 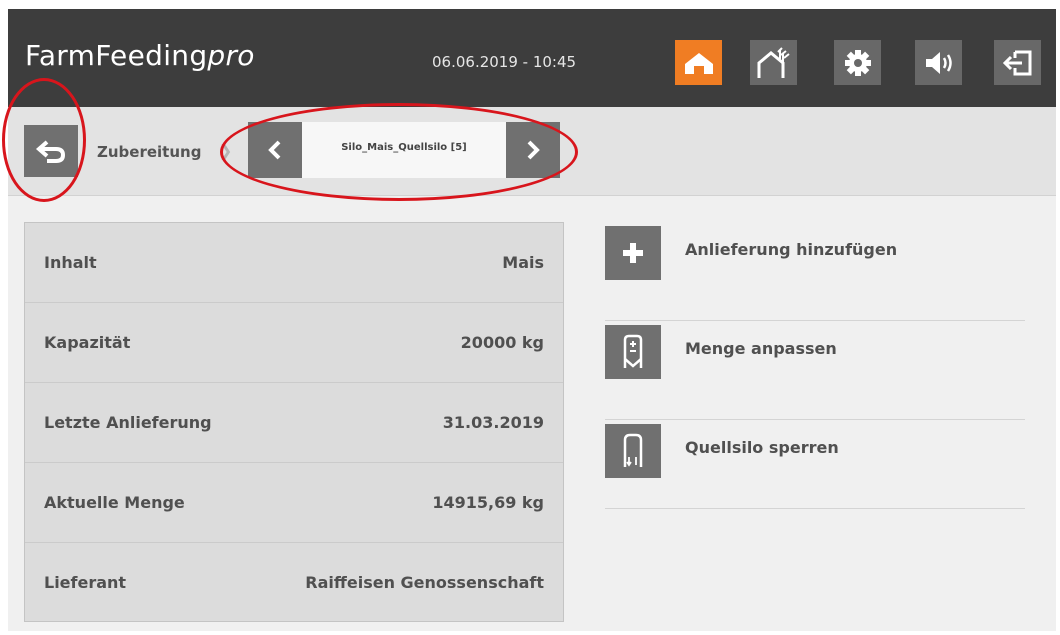 I want to click on detail-value: Mais, so click(x=523, y=262).